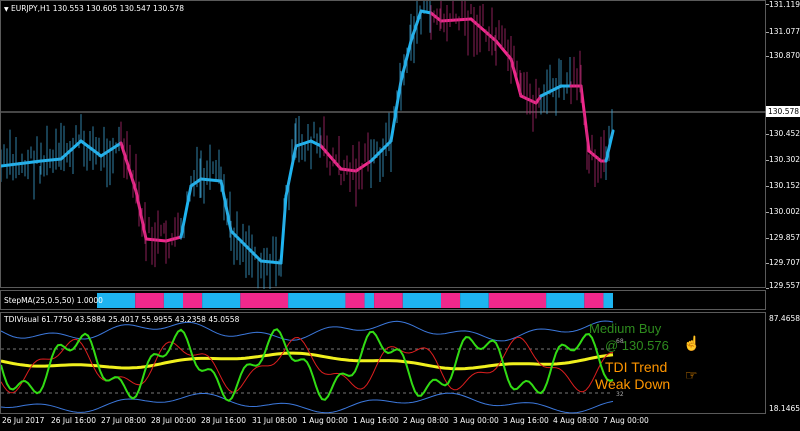 Image resolution: width=800 pixels, height=431 pixels. I want to click on time-label: 1 Aug 16:00, so click(376, 420).